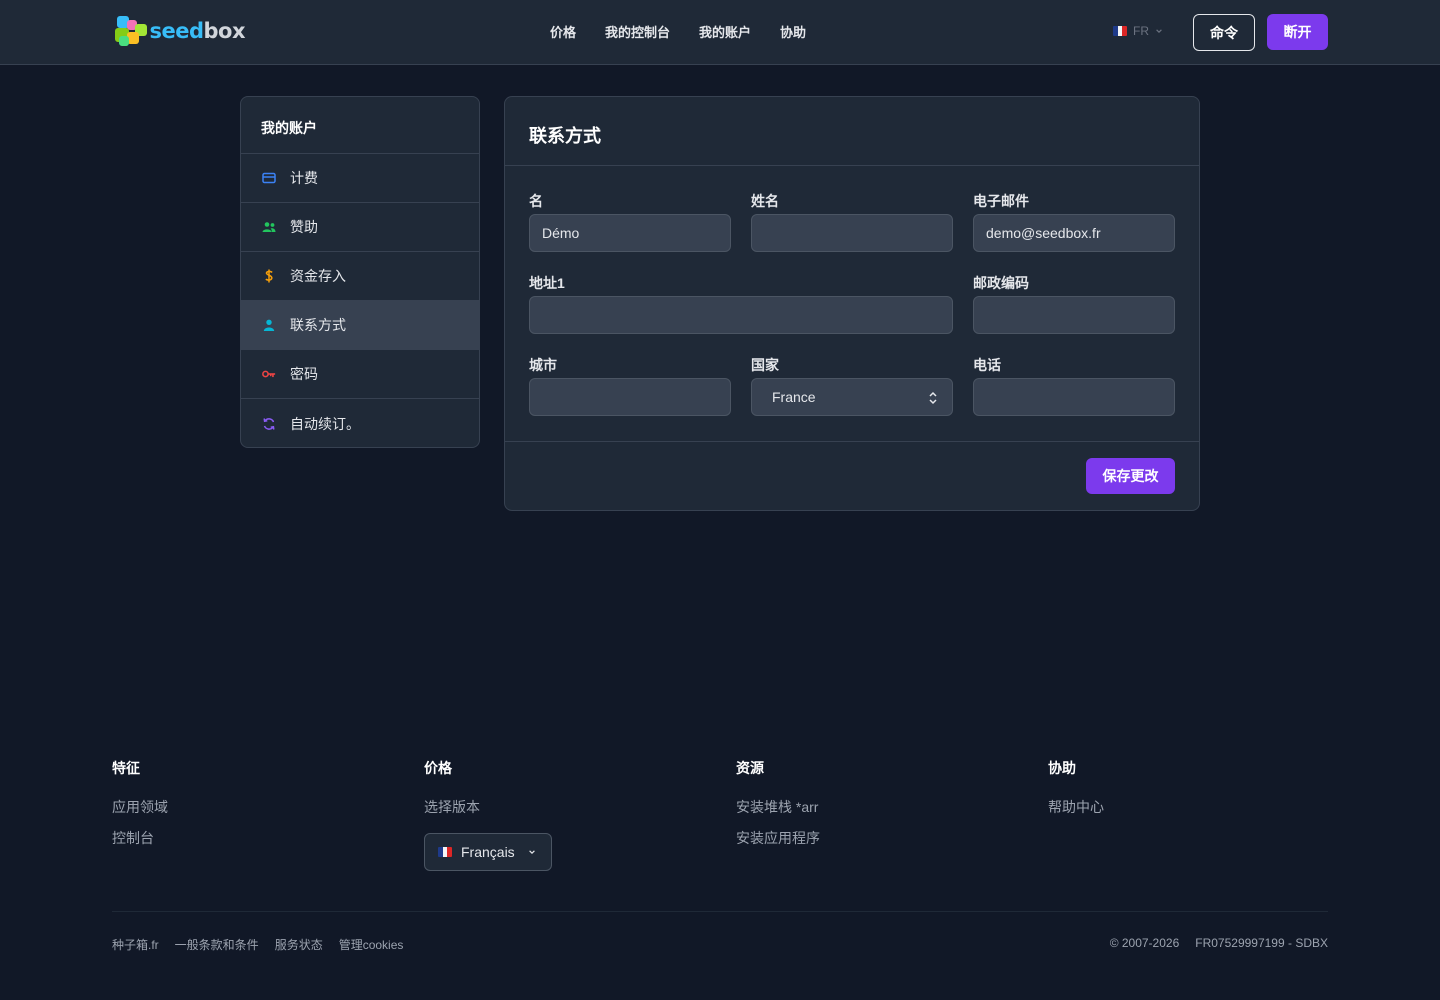 This screenshot has height=1000, width=1440. I want to click on language-code: FR, so click(1141, 31).